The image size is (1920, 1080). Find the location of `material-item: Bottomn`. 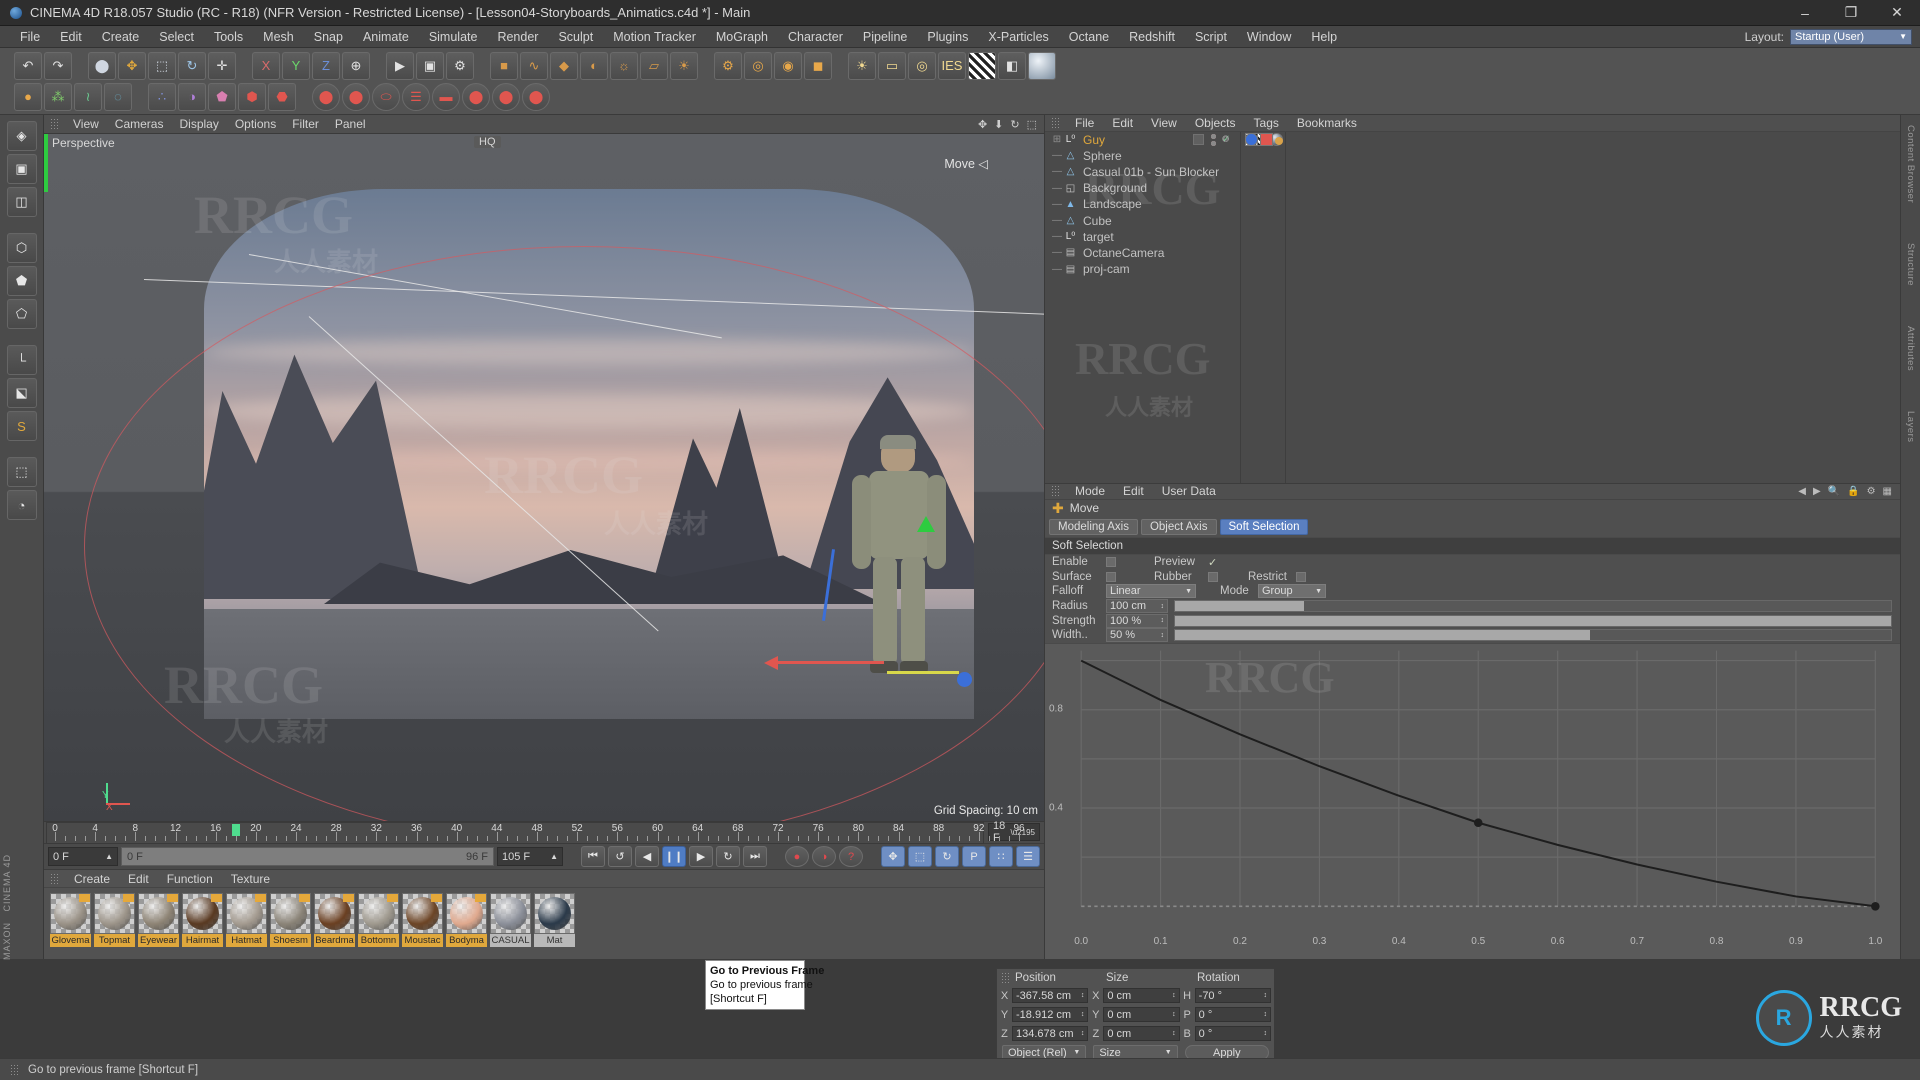

material-item: Bottomn is located at coordinates (378, 920).